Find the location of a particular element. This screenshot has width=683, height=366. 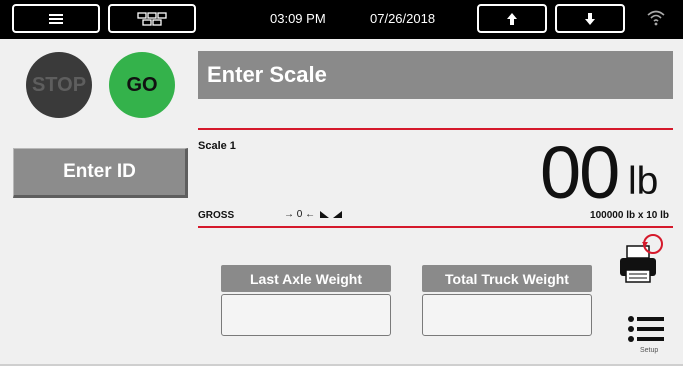

setup-label: Setup is located at coordinates (649, 350).